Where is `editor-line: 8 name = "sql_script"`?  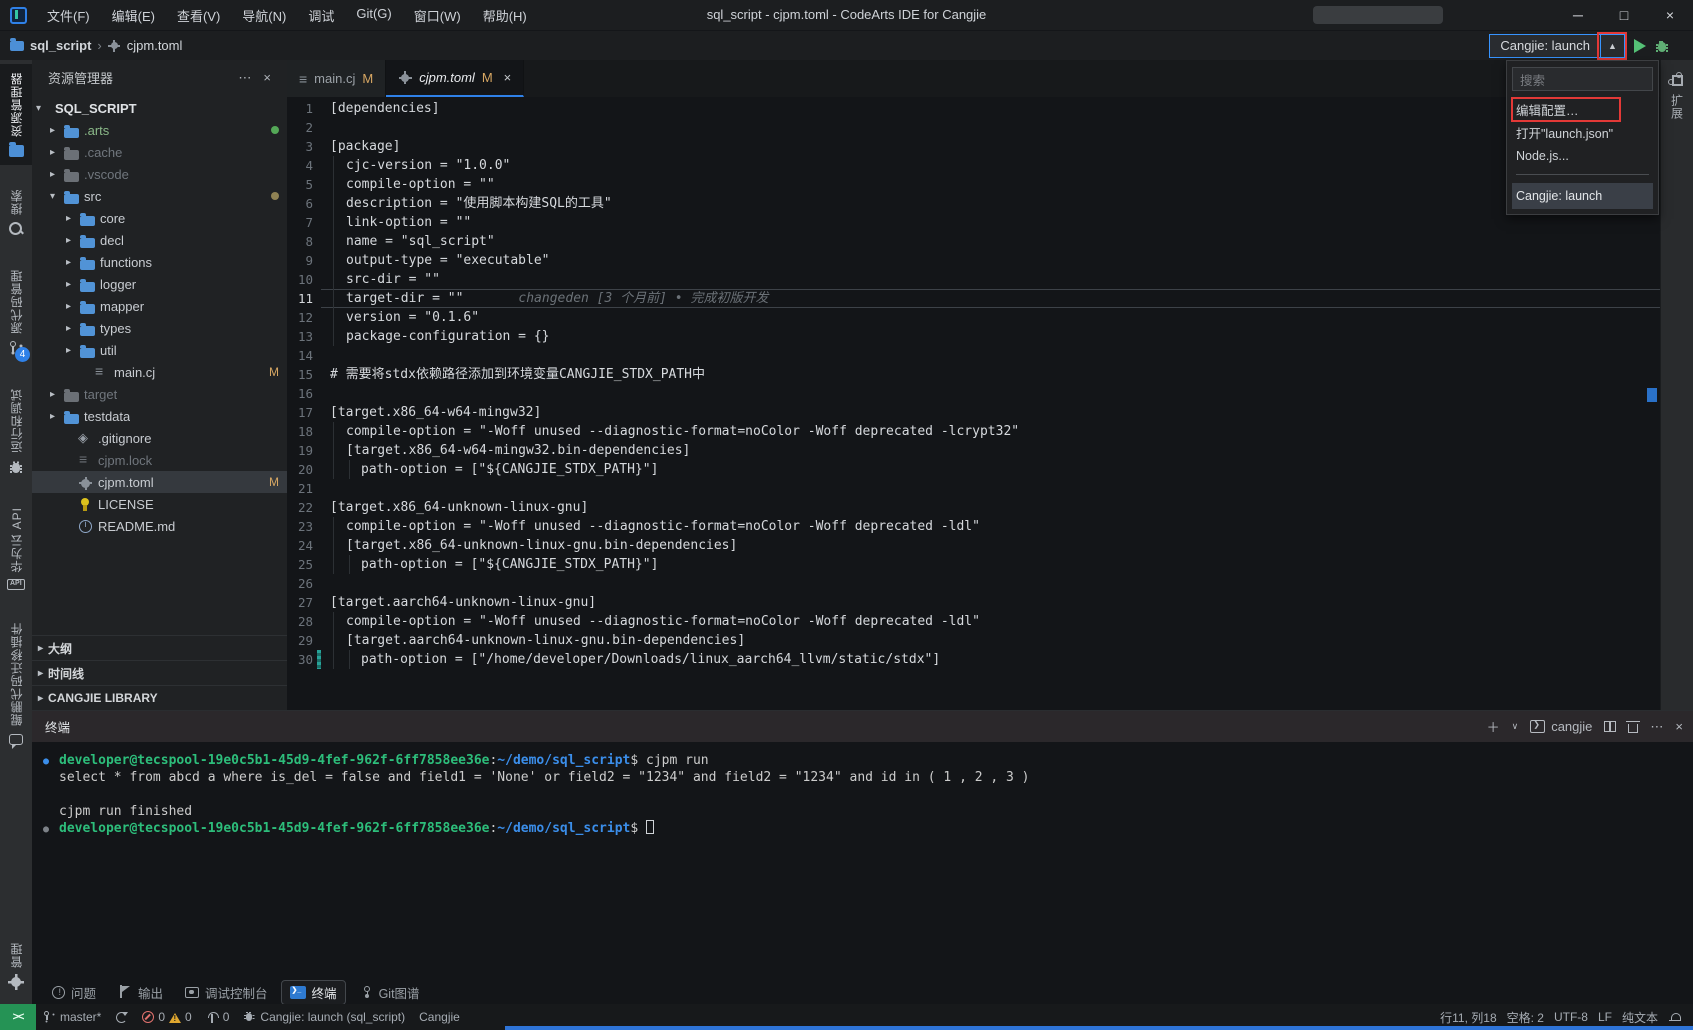
editor-line: 8 name = "sql_script" is located at coordinates (973, 241).